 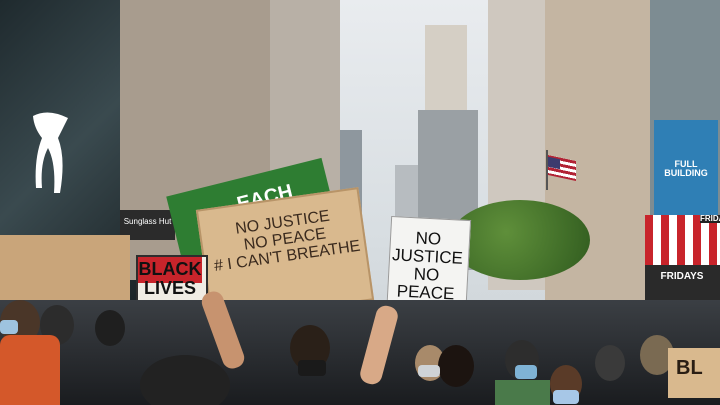 What do you see at coordinates (686, 169) in the screenshot?
I see `fuller-building-label: FULL BUILDING` at bounding box center [686, 169].